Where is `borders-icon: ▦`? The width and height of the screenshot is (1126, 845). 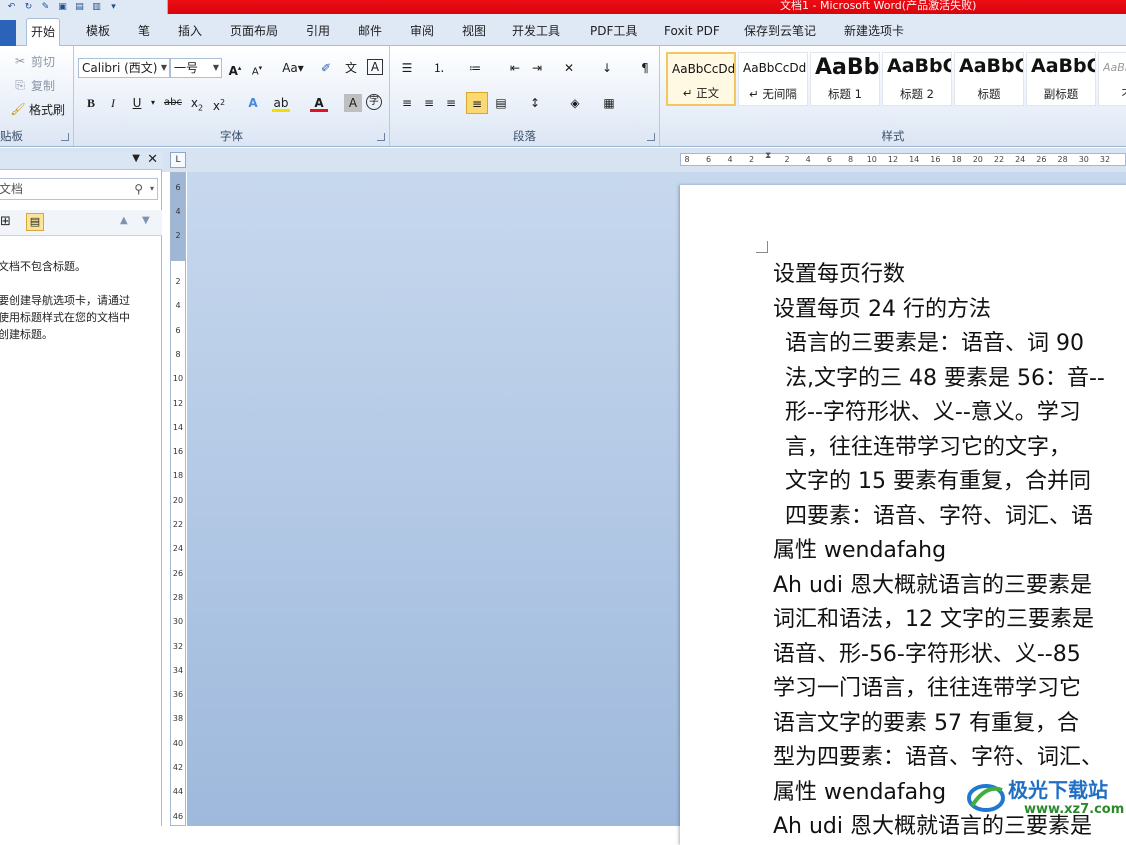 borders-icon: ▦ is located at coordinates (609, 103).